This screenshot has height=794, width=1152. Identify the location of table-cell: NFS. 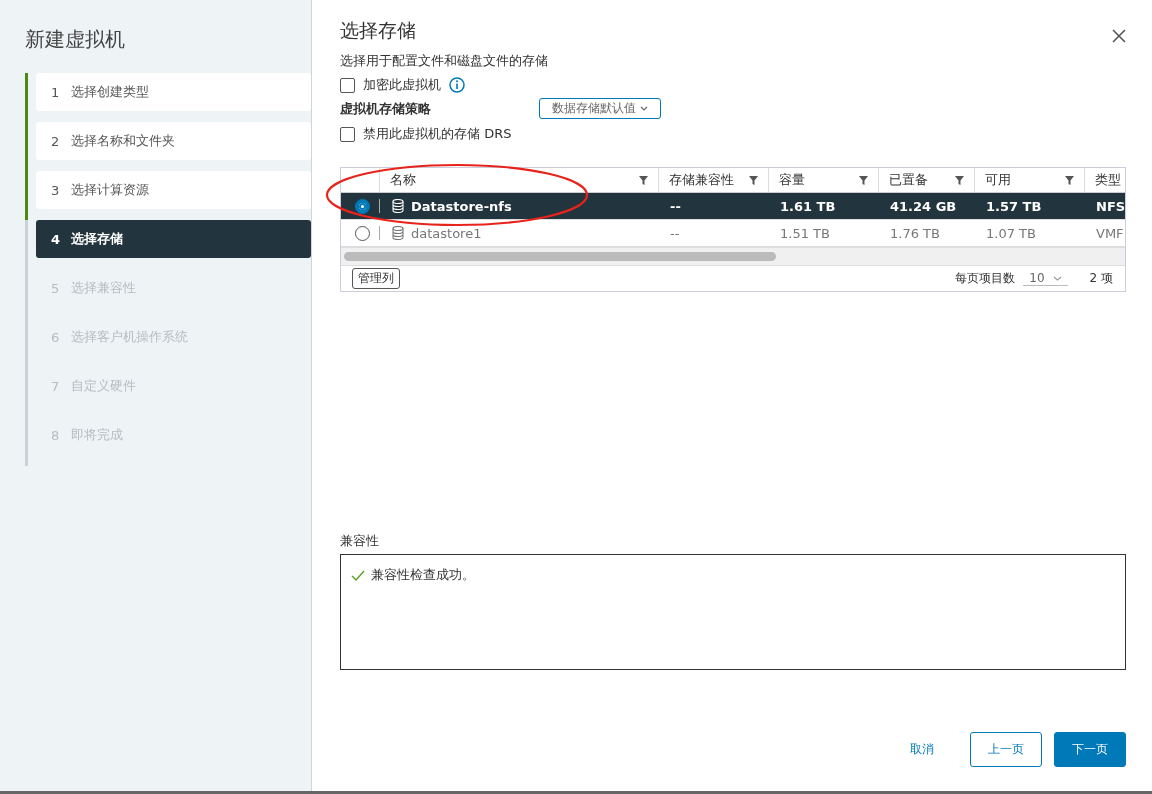
(1110, 206).